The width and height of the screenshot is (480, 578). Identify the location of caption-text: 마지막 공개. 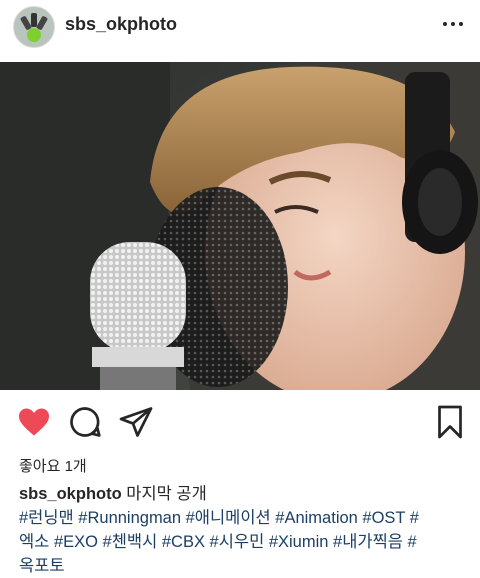
(166, 494).